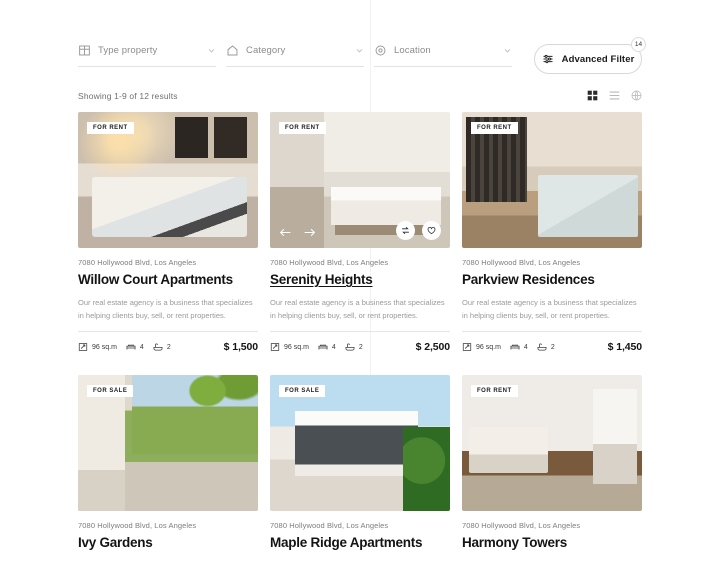 The width and height of the screenshot is (720, 568). What do you see at coordinates (115, 542) in the screenshot?
I see `property-title: Ivy Gardens` at bounding box center [115, 542].